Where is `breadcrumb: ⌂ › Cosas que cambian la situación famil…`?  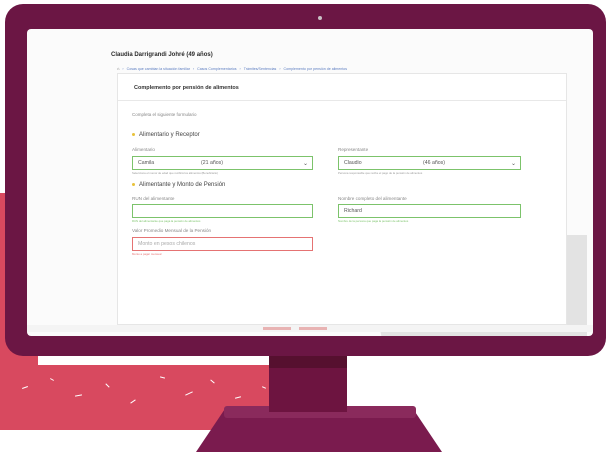 breadcrumb: ⌂ › Cosas que cambian la situación famil… is located at coordinates (232, 68).